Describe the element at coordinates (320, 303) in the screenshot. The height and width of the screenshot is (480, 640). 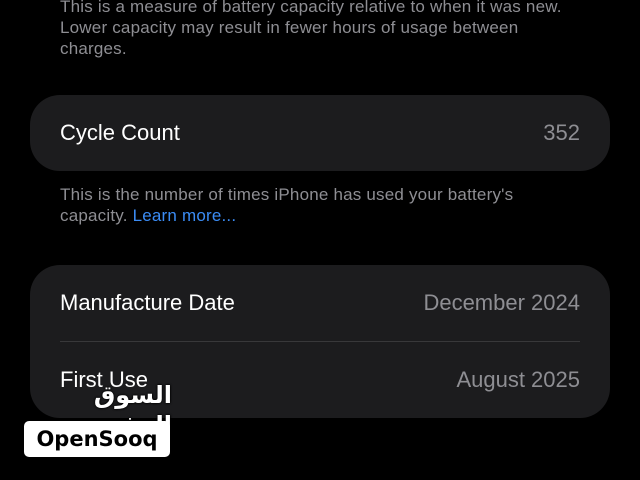
I see `manufacture-date-row: Manufacture Date December 2024` at that location.